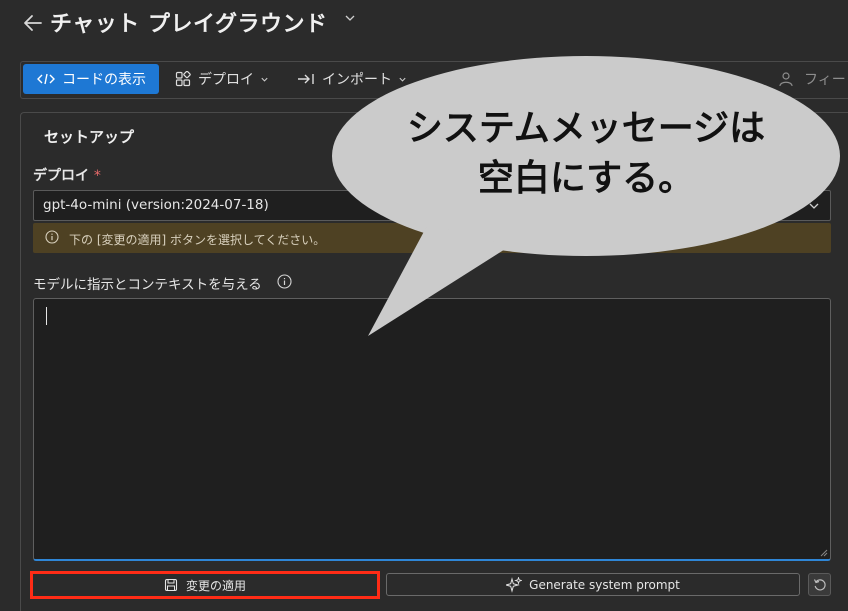  I want to click on resize-handle-icon, so click(824, 553).